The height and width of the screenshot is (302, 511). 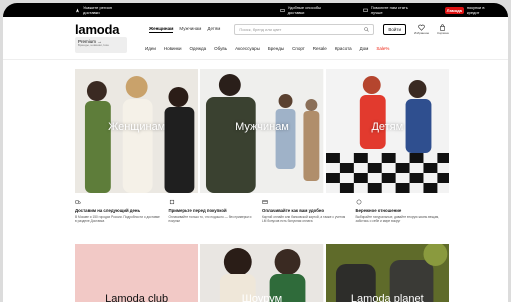 I want to click on promo-planet: Lamoda planet, so click(x=387, y=273).